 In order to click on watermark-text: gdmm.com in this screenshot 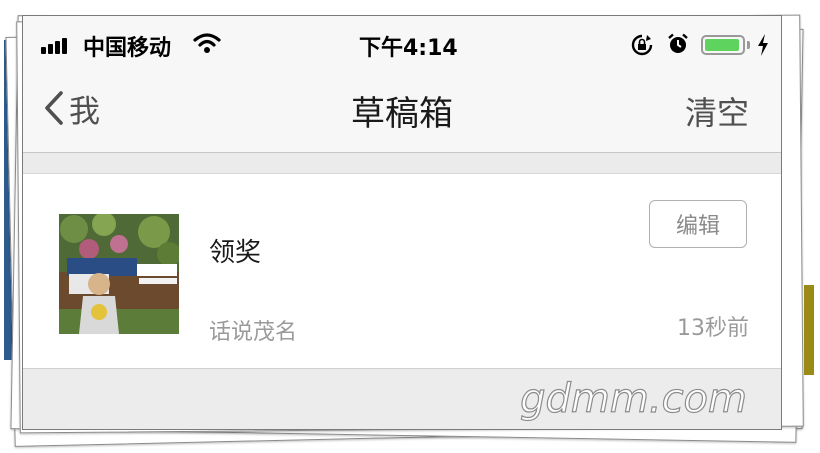, I will do `click(633, 399)`.